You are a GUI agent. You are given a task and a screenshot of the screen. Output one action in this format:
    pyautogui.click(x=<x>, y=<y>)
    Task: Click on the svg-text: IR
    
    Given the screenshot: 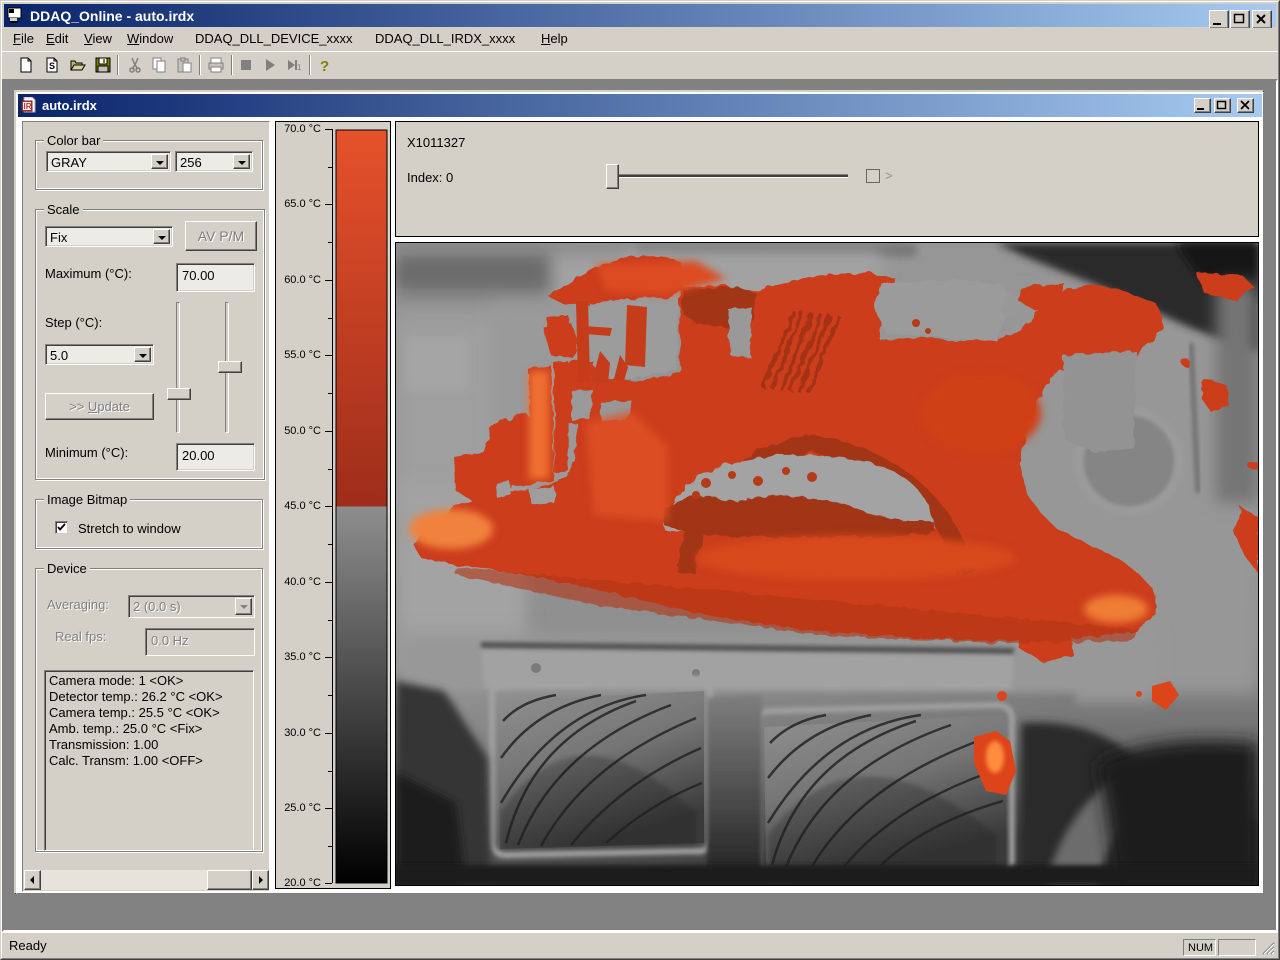 What is the action you would take?
    pyautogui.click(x=28, y=106)
    